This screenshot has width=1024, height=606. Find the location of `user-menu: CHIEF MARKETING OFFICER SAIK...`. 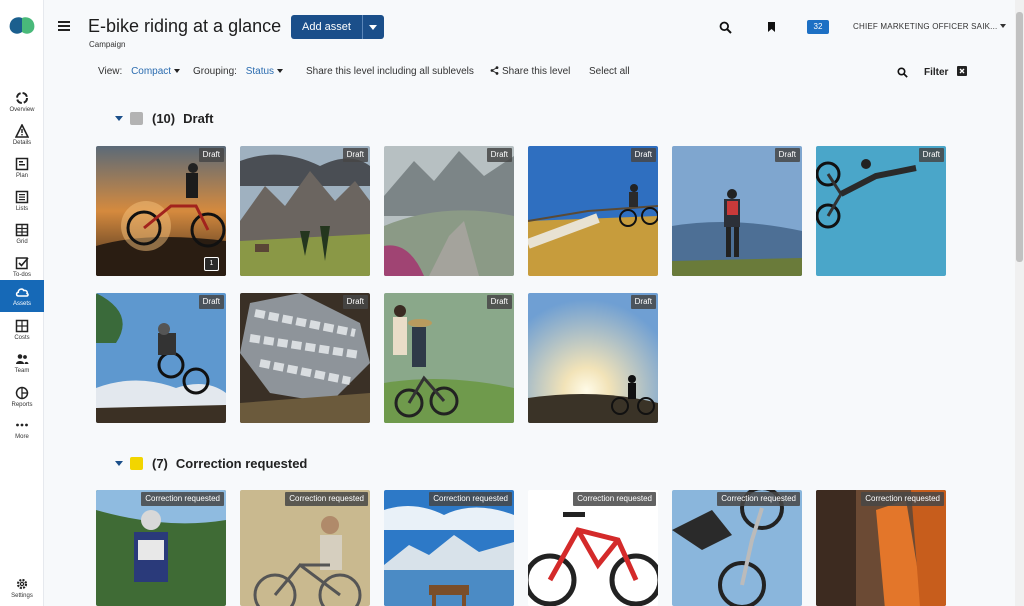

user-menu: CHIEF MARKETING OFFICER SAIK... is located at coordinates (930, 26).